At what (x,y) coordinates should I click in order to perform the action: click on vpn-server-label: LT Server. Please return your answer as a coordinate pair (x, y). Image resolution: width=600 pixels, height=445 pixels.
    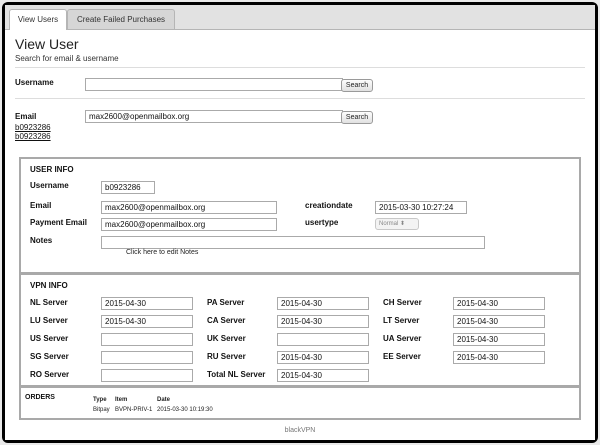
    Looking at the image, I should click on (401, 320).